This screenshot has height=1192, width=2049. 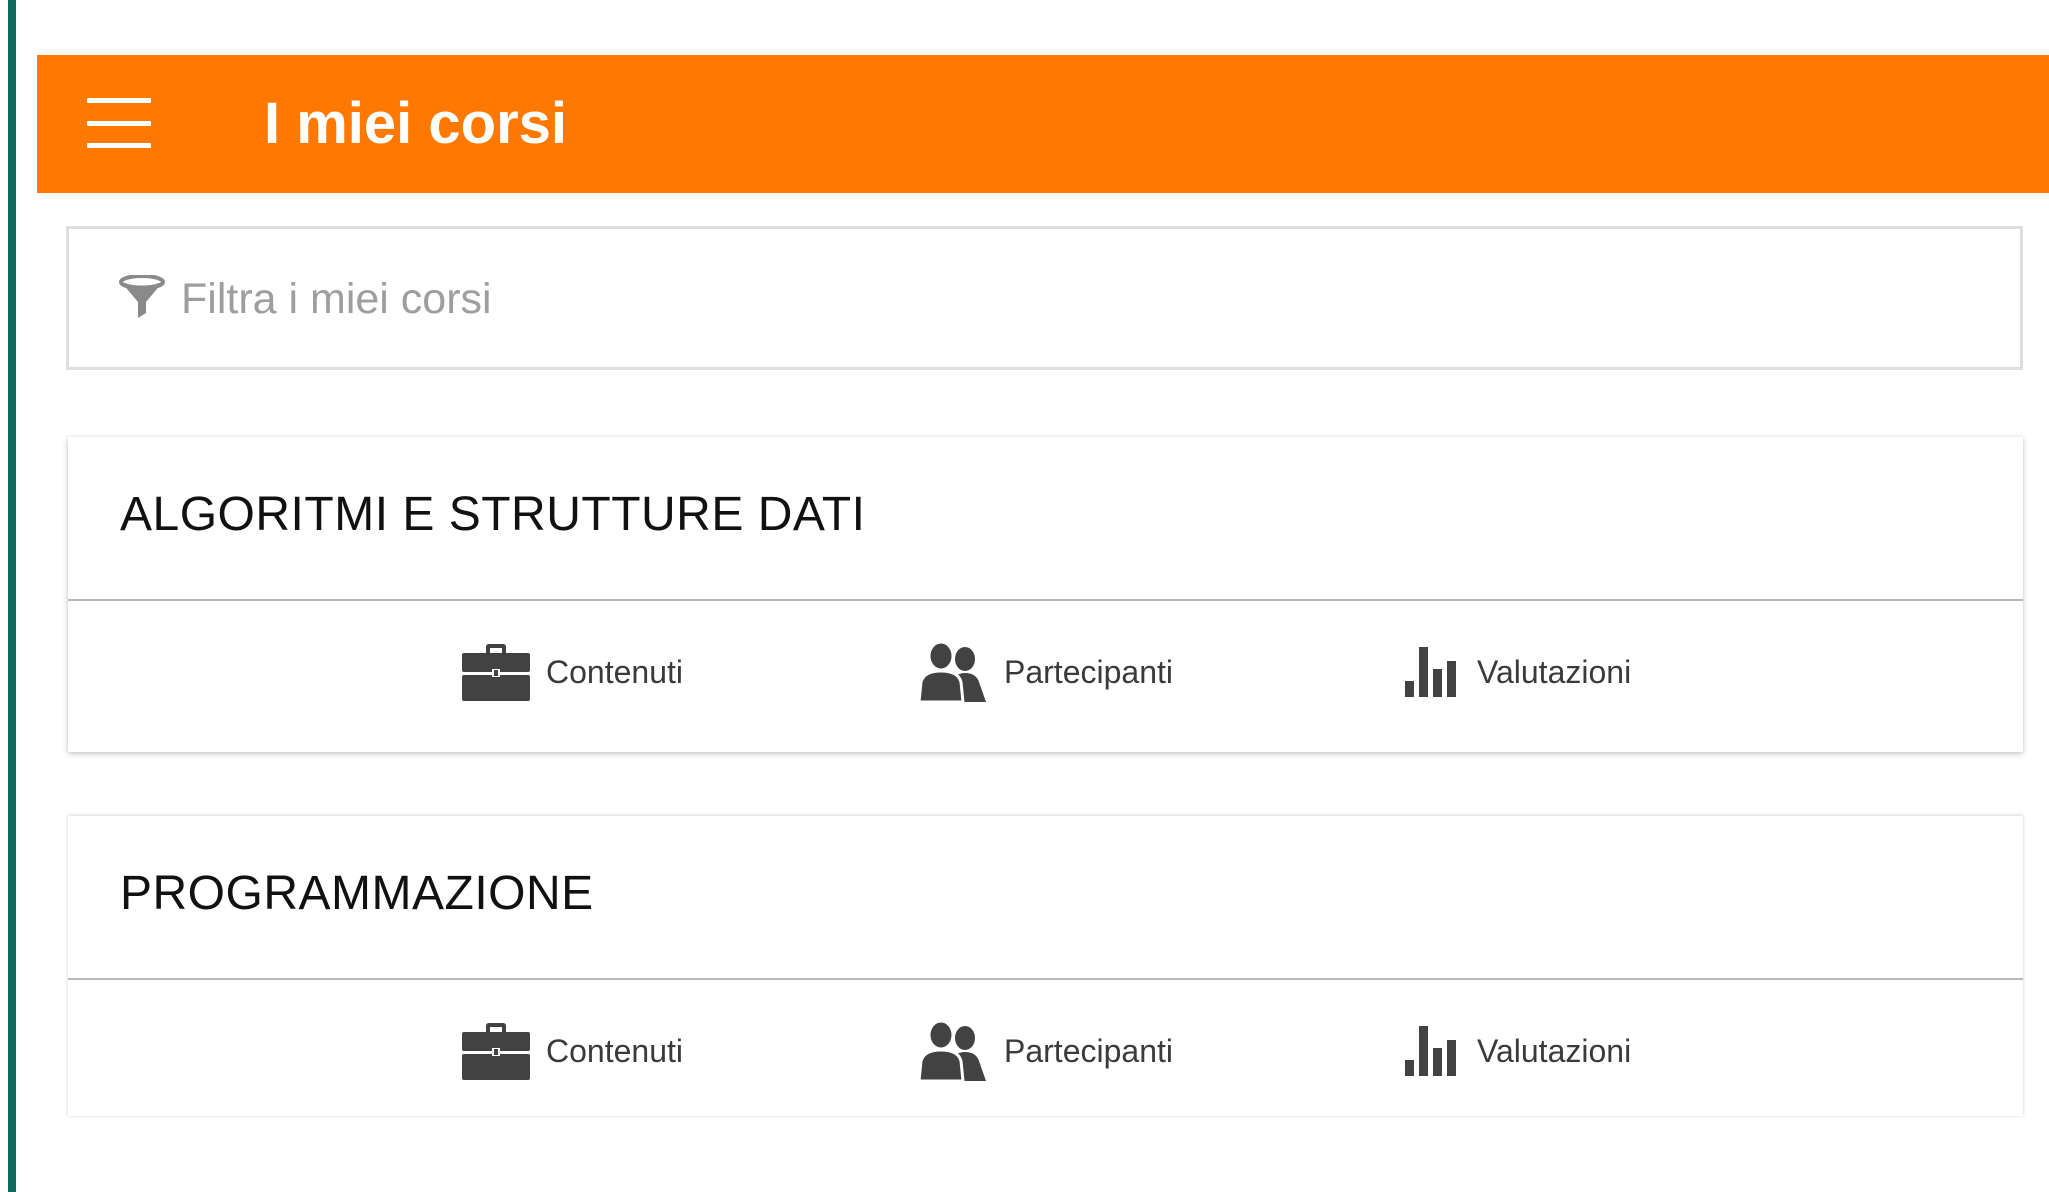 What do you see at coordinates (416, 123) in the screenshot?
I see `page-title: I miei corsi` at bounding box center [416, 123].